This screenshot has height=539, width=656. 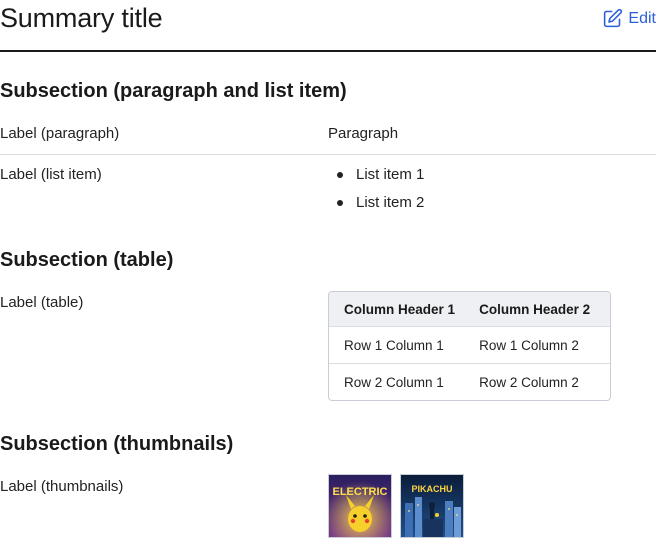 I want to click on table-header-row: Column Header 1 Column Header 2, so click(x=469, y=309).